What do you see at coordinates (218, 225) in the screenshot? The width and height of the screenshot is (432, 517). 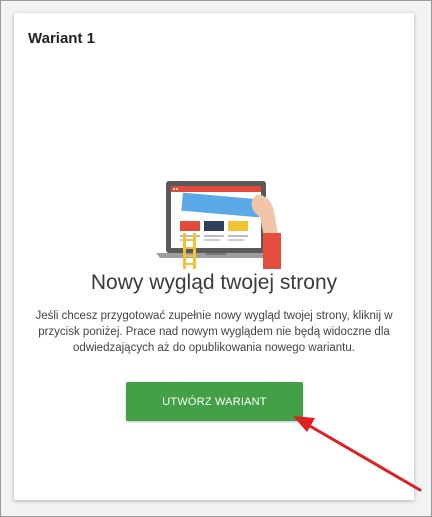 I see `laptop-with-hand-illustration` at bounding box center [218, 225].